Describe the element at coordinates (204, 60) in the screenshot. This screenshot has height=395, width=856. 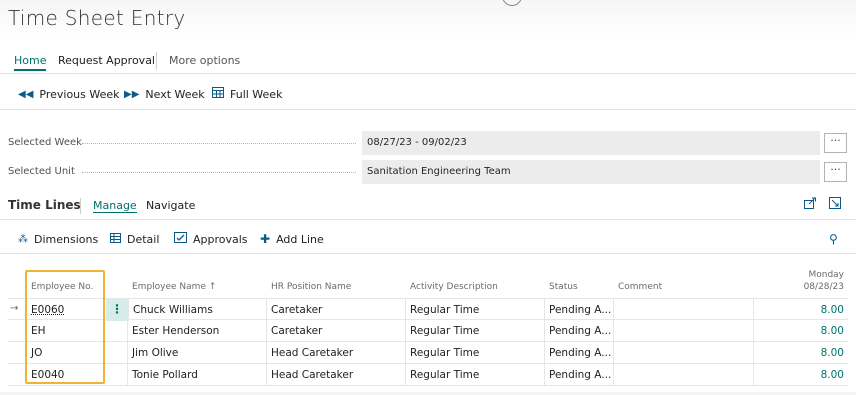
I see `more-options-button: More options` at that location.